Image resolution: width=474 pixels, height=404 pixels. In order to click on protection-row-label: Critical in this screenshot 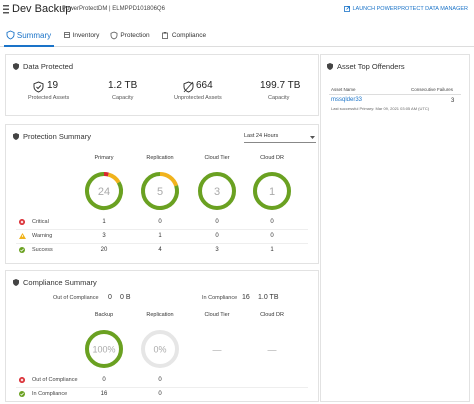, I will do `click(40, 222)`.